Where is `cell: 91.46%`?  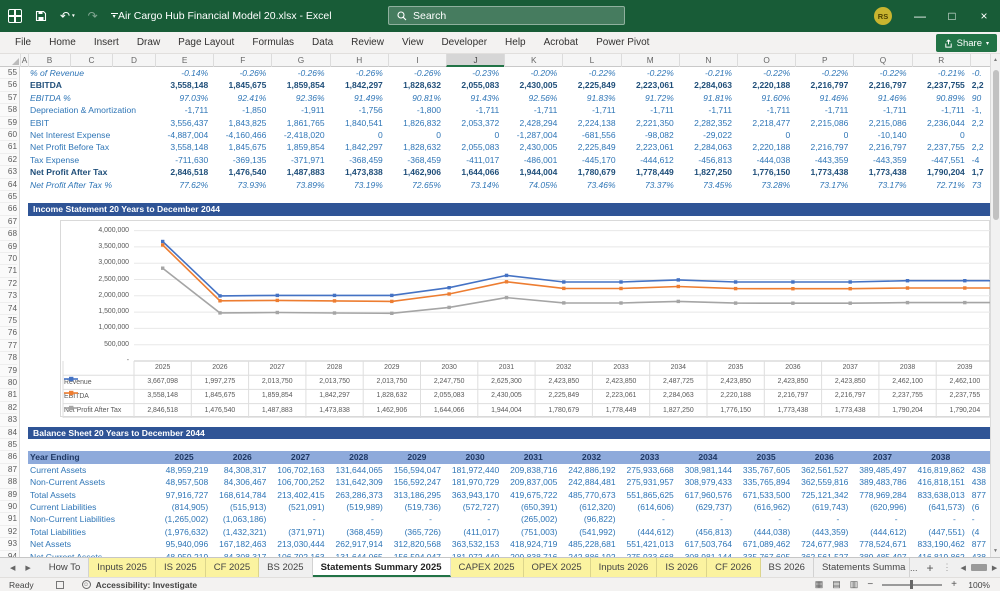
cell: 91.46% is located at coordinates (880, 98).